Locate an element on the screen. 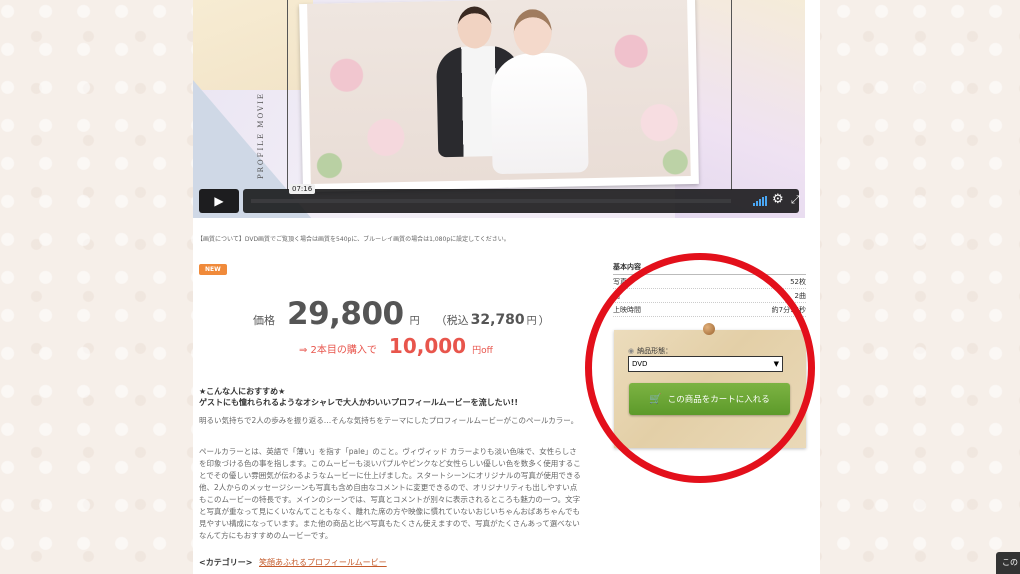 The height and width of the screenshot is (574, 1020). couple-photo-image is located at coordinates (499, 92).